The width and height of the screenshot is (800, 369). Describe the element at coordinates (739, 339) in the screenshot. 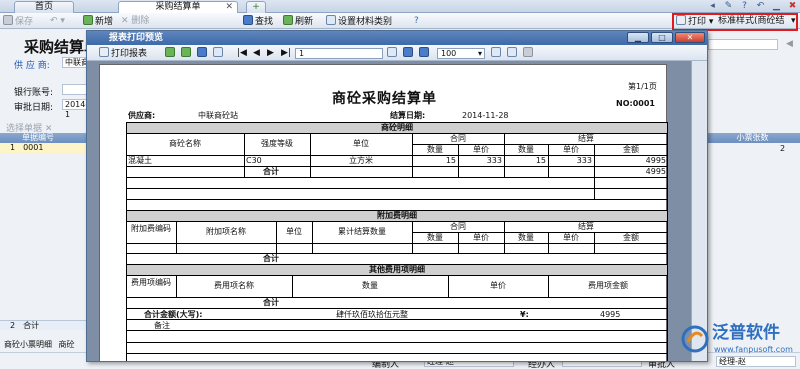

I see `logo: 泛普软件 www.fanpusoft.com` at that location.